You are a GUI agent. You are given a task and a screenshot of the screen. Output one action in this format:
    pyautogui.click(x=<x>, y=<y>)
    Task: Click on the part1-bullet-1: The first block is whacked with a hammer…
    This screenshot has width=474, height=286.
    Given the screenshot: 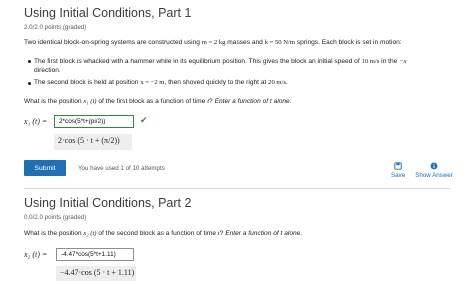 What is the action you would take?
    pyautogui.click(x=237, y=66)
    